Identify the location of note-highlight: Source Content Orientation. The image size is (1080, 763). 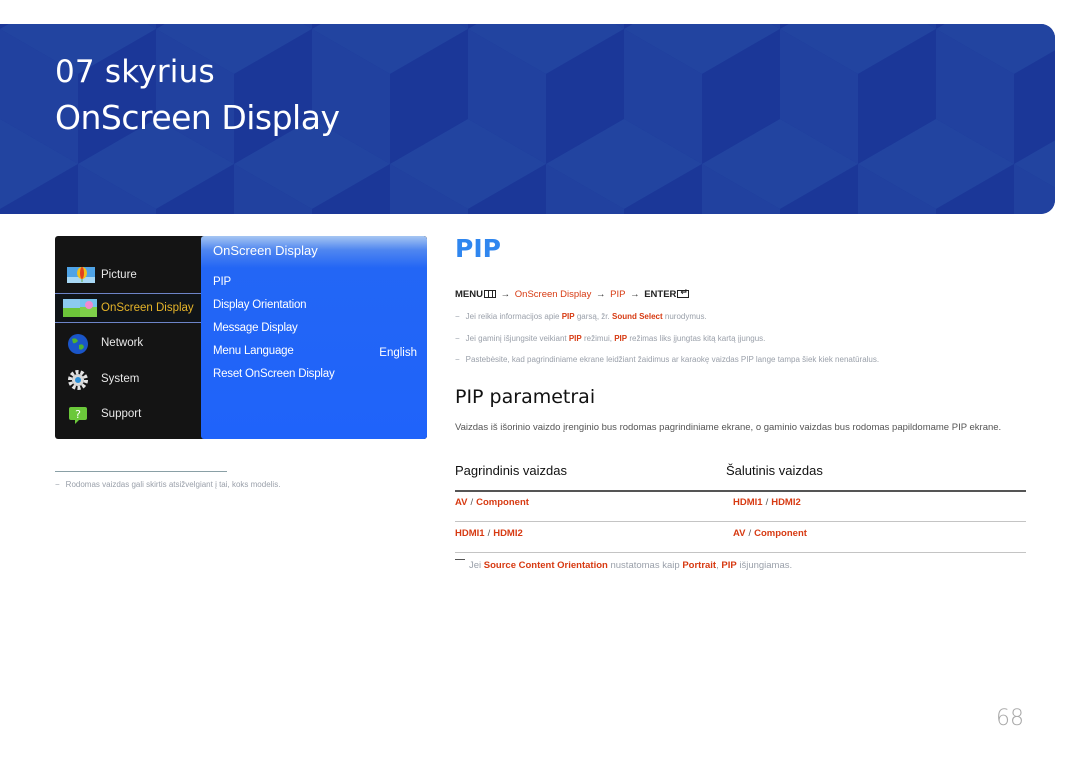
(545, 565).